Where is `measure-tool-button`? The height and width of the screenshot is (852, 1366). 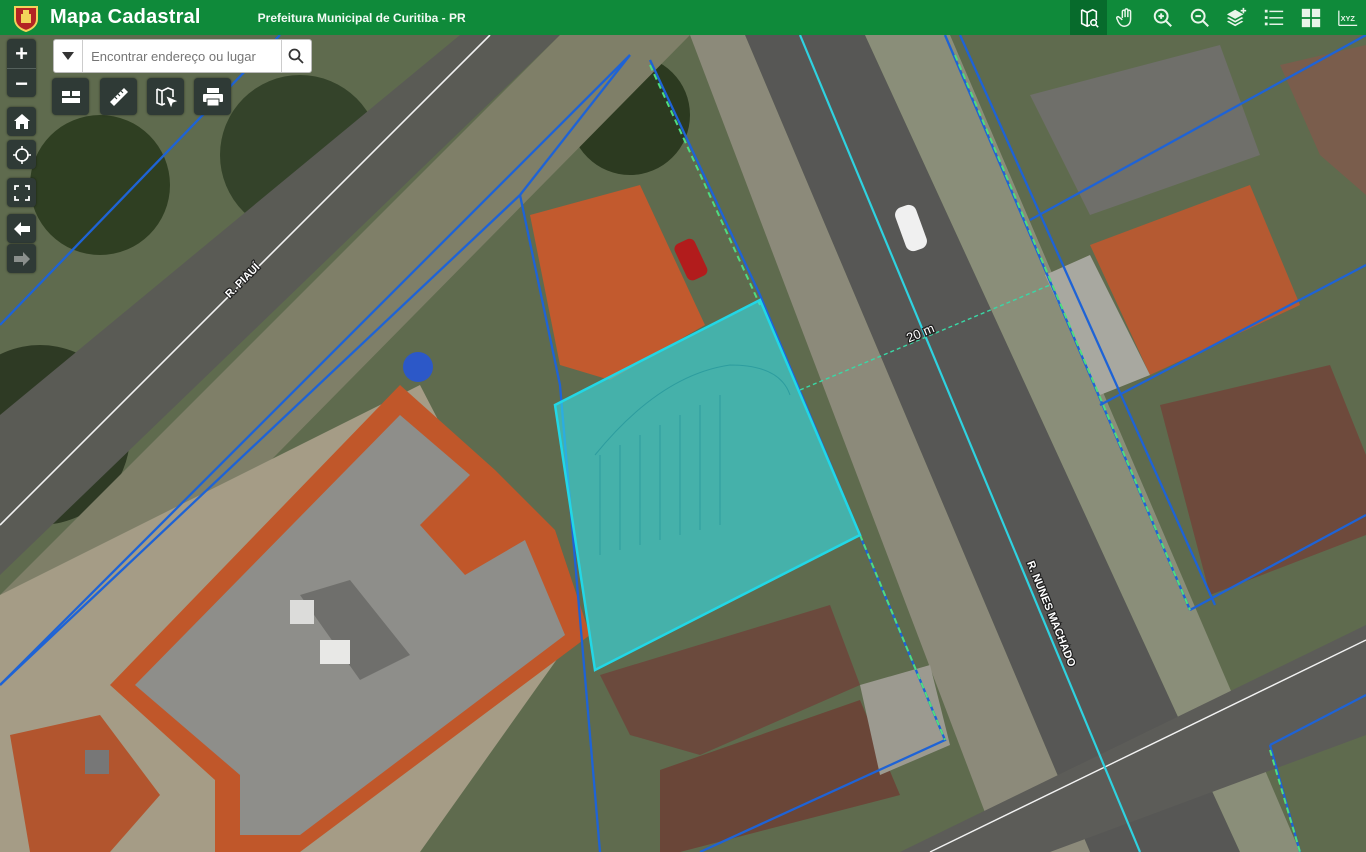
measure-tool-button is located at coordinates (118, 96).